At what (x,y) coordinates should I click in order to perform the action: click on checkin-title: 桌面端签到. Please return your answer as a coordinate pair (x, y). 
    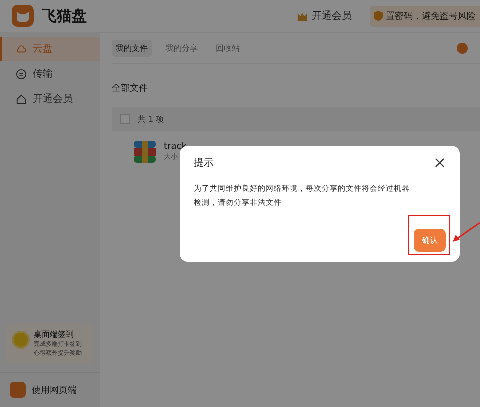
    Looking at the image, I should click on (54, 334).